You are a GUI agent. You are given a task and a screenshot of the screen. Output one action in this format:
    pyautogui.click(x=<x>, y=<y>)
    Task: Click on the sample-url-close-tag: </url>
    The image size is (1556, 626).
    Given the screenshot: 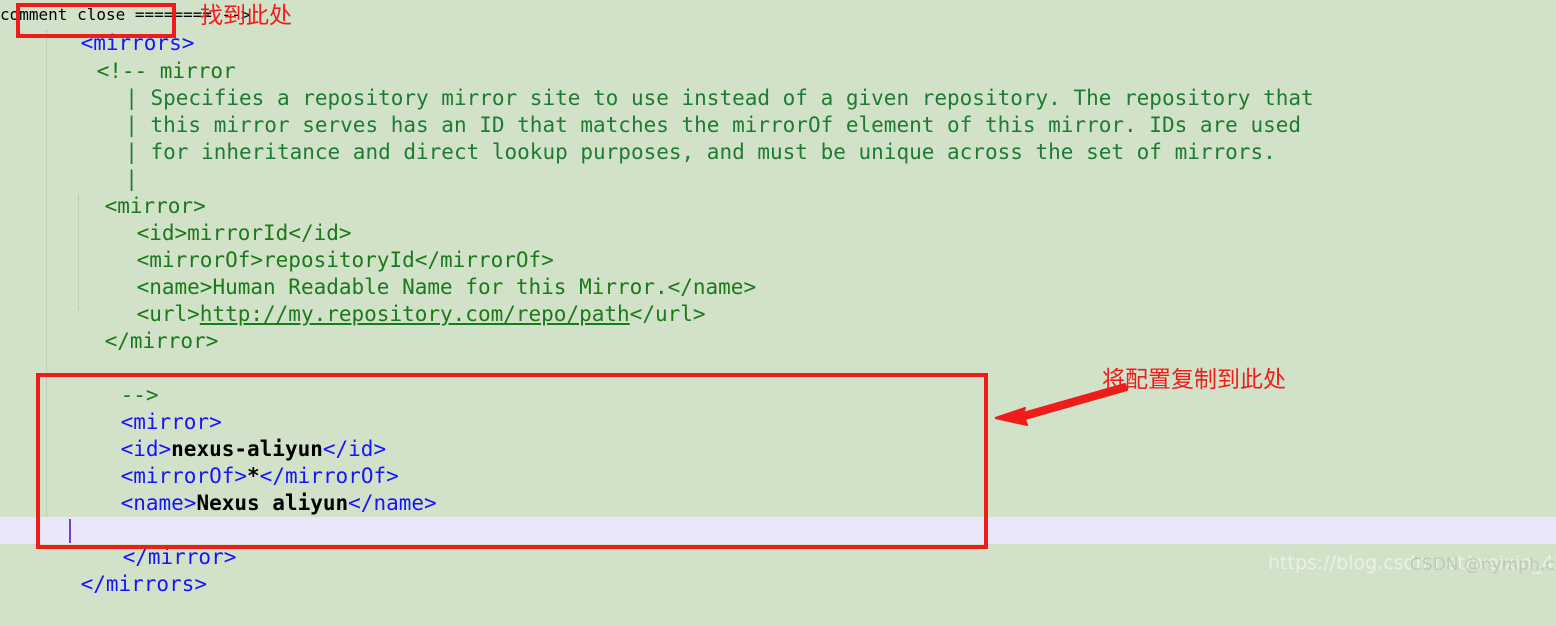 What is the action you would take?
    pyautogui.click(x=667, y=314)
    